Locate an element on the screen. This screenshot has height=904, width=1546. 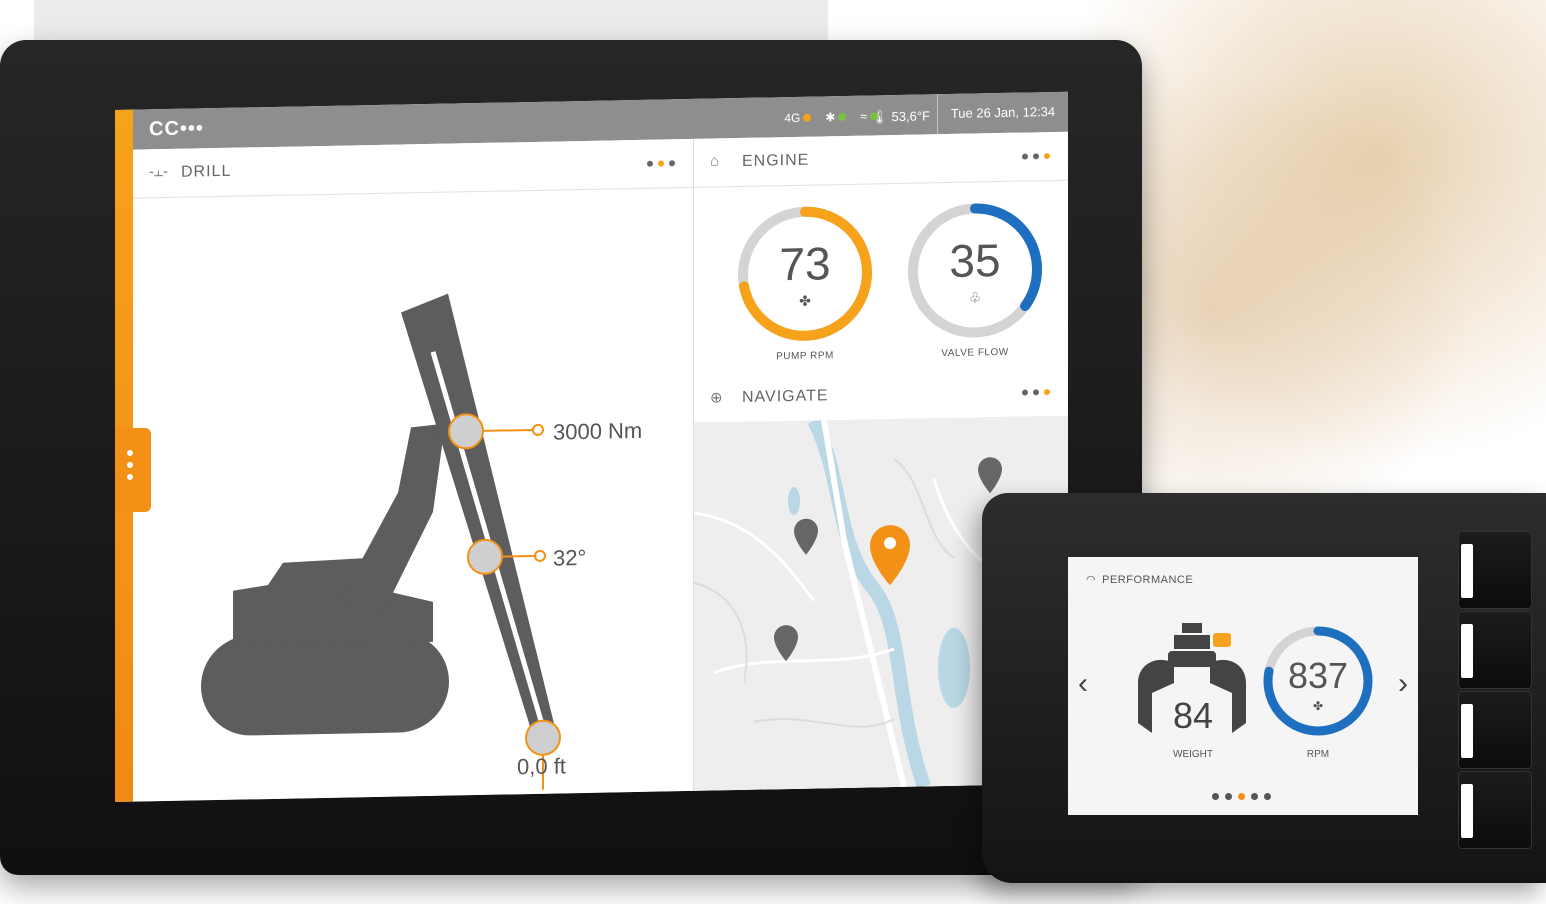
datetime: Tue 26 Jan, 12:34 is located at coordinates (1002, 113).